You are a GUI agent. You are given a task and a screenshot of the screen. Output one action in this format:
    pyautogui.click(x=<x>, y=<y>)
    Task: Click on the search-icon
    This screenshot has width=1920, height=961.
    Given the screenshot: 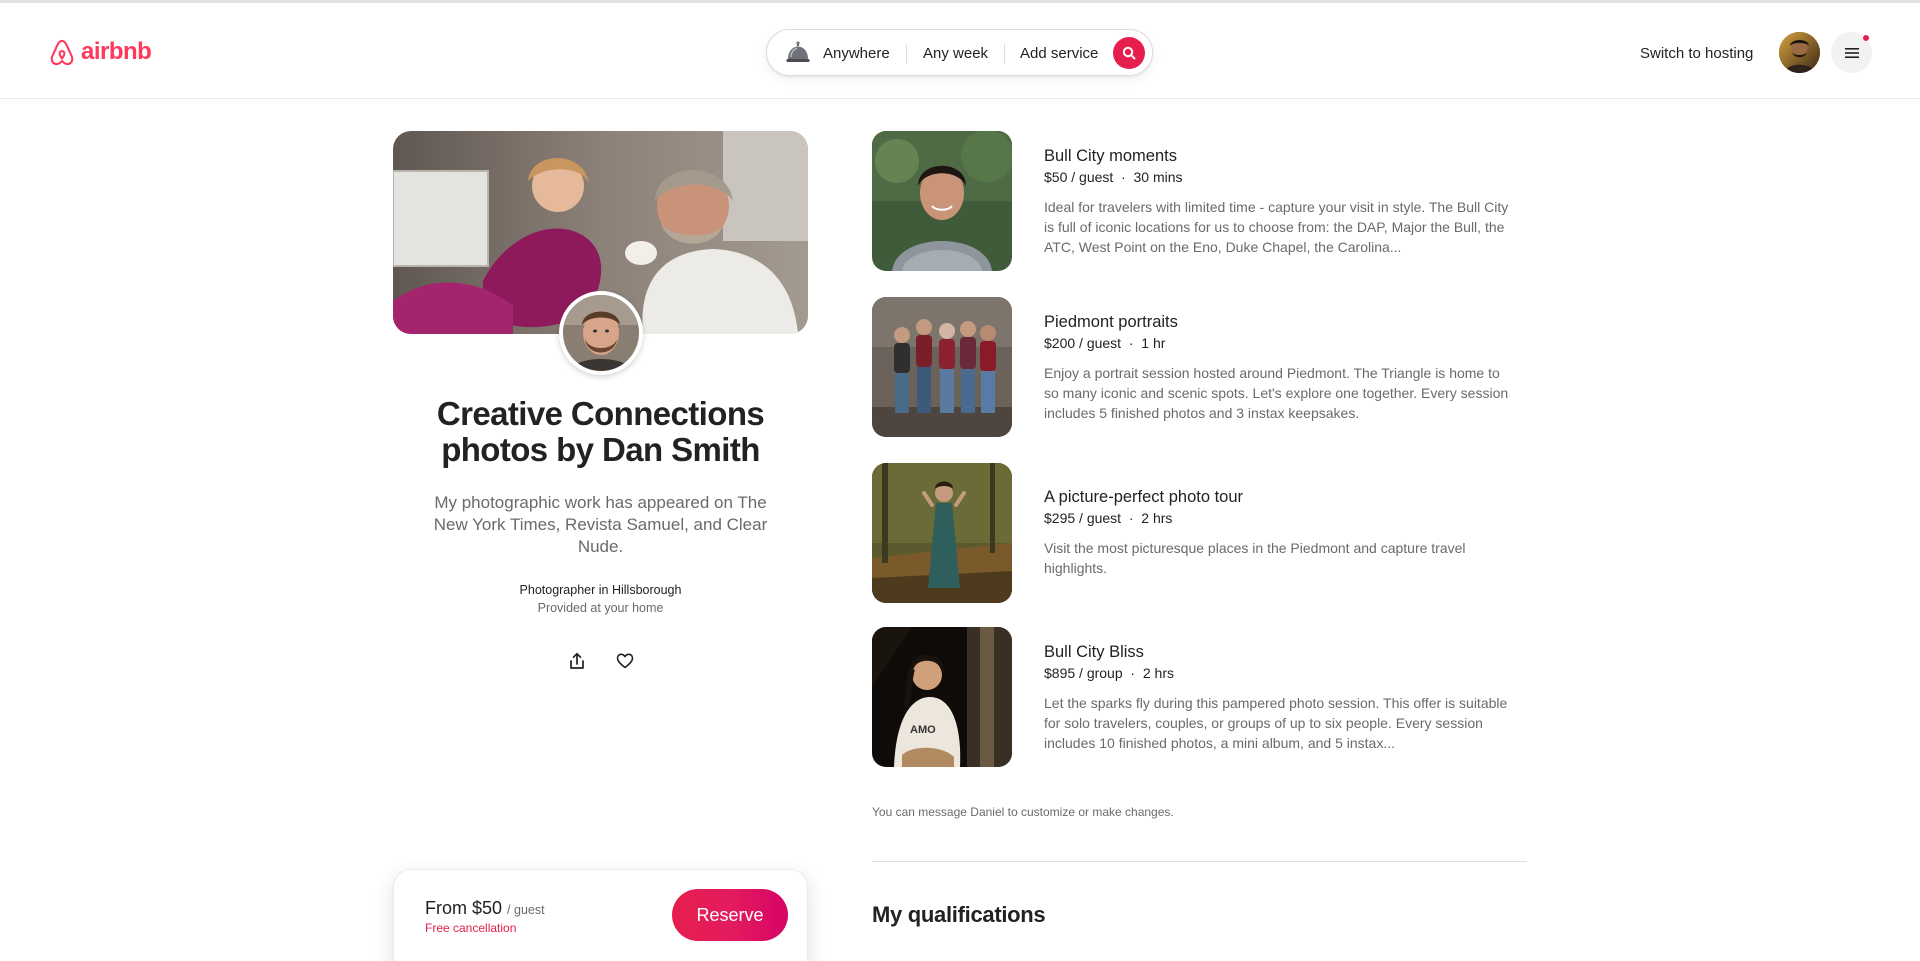 What is the action you would take?
    pyautogui.click(x=1129, y=53)
    